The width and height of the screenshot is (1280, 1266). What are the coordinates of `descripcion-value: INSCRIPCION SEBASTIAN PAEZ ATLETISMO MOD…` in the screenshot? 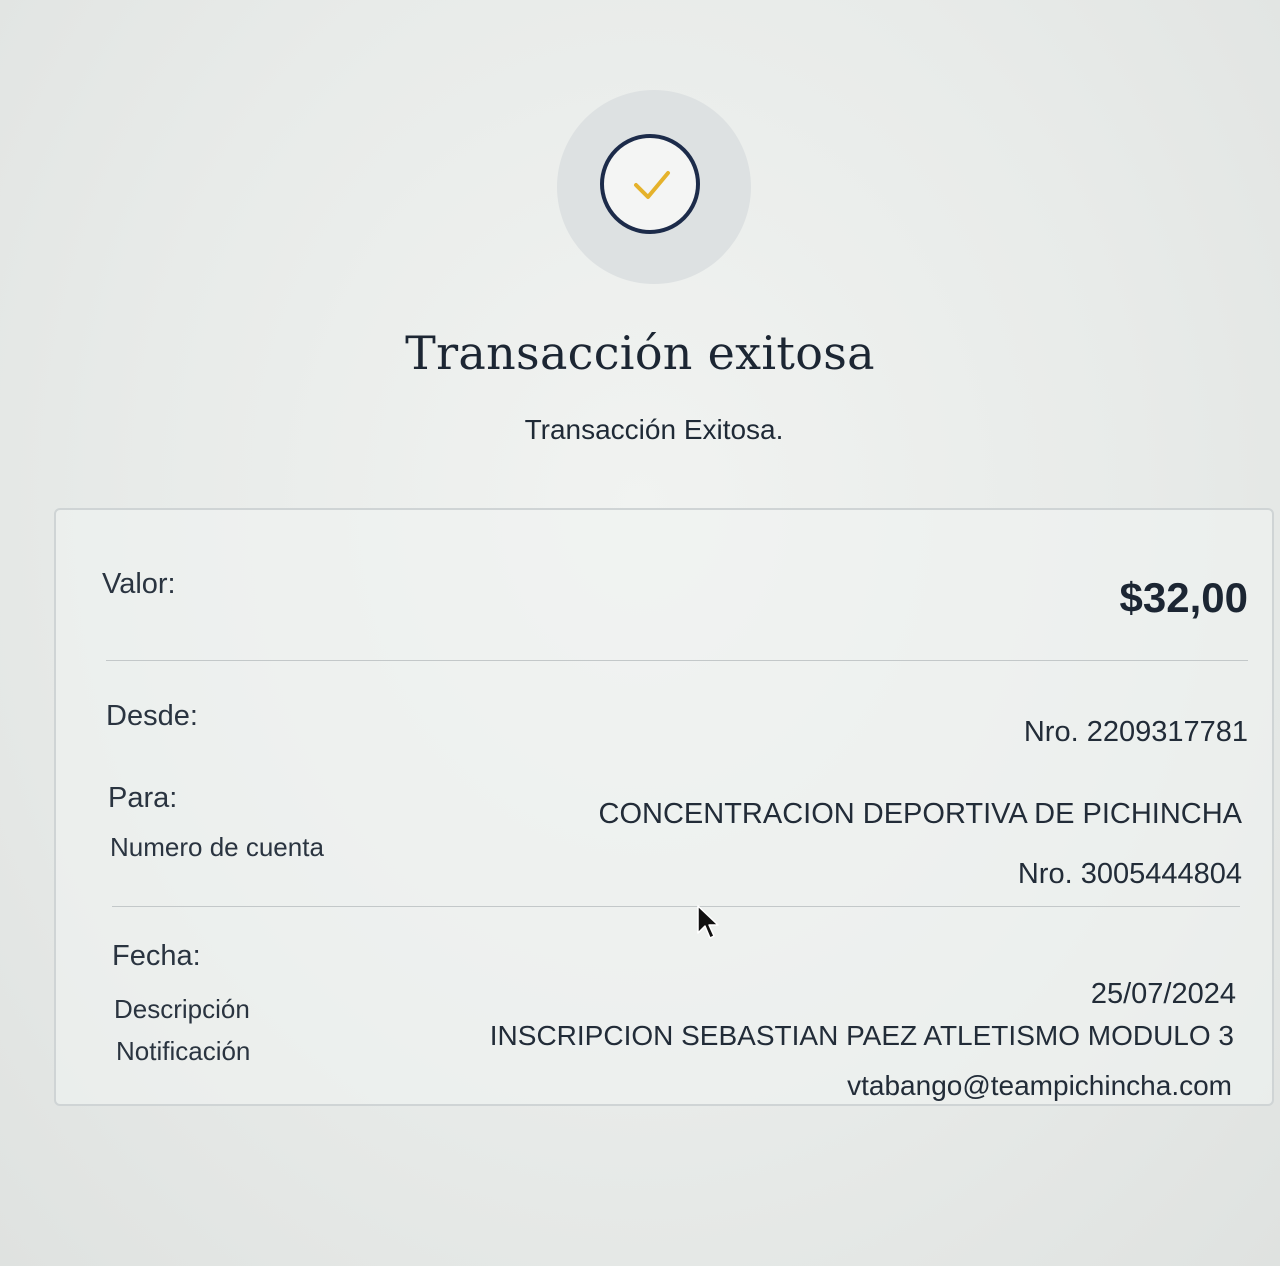 It's located at (861, 1035).